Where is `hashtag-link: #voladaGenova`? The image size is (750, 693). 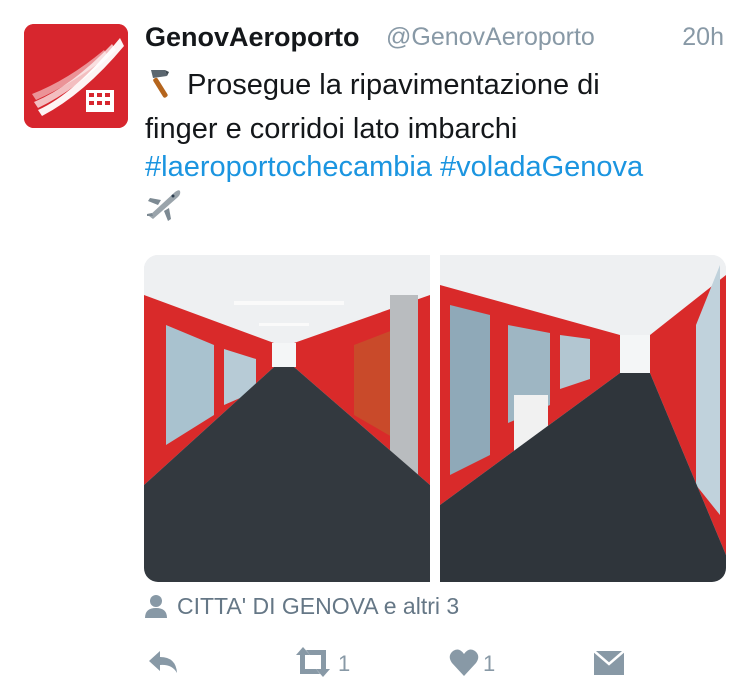
hashtag-link: #voladaGenova is located at coordinates (541, 167).